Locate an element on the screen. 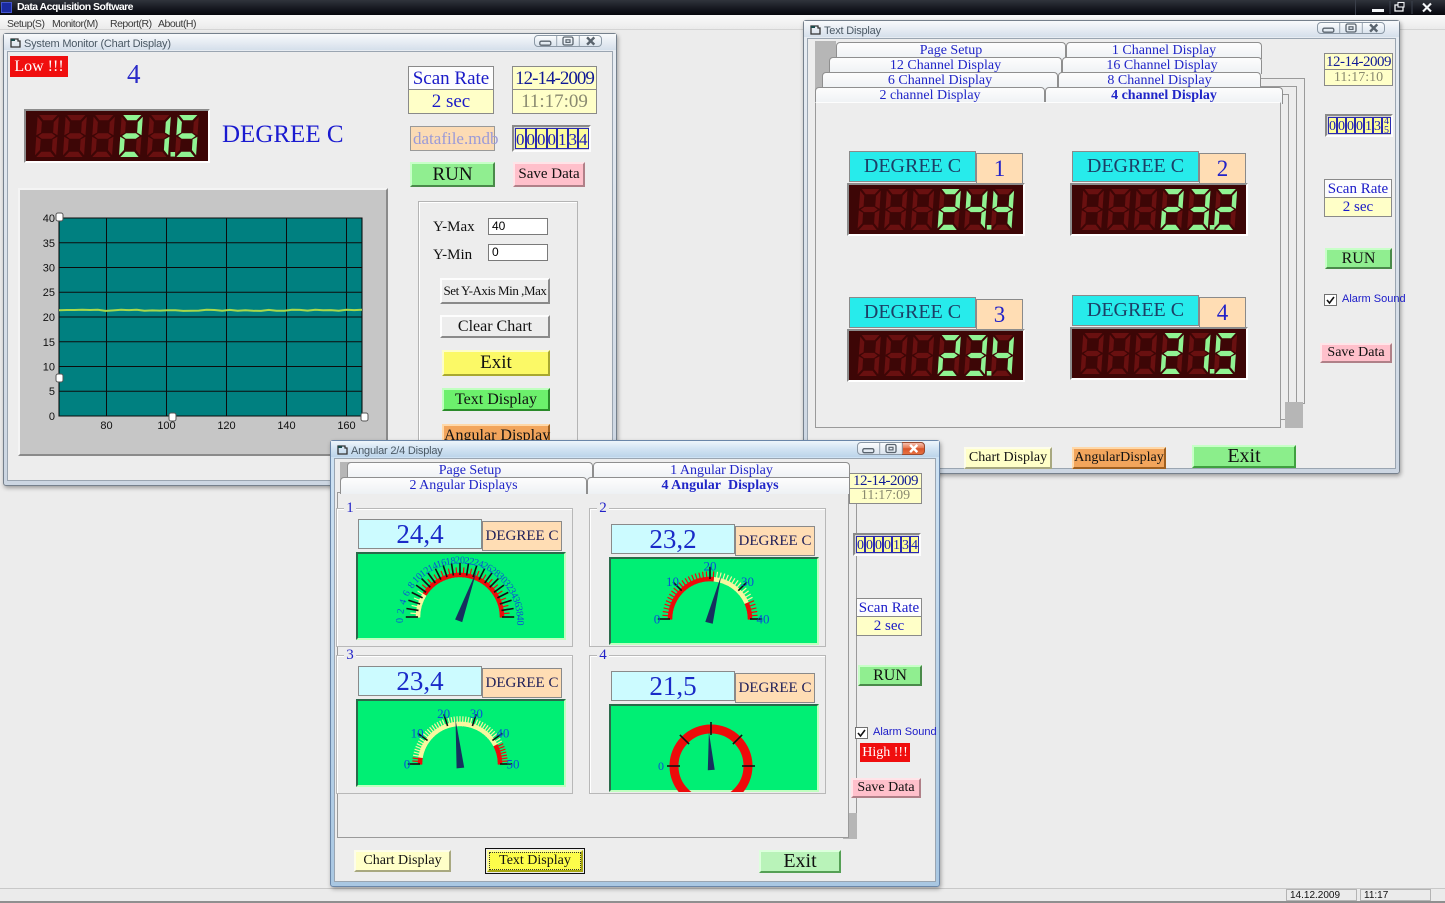  svg-text: 80 is located at coordinates (106, 426).